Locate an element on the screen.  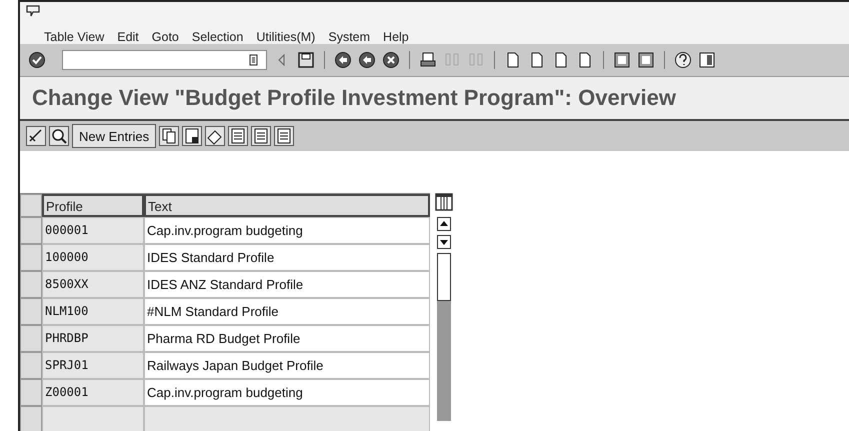
menu-item: Edit is located at coordinates (128, 37).